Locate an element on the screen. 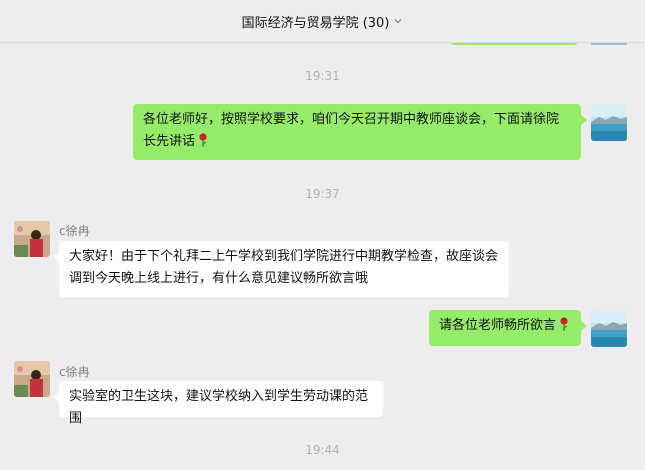  group-title: 国际经济与贸易学院 (30) is located at coordinates (315, 23).